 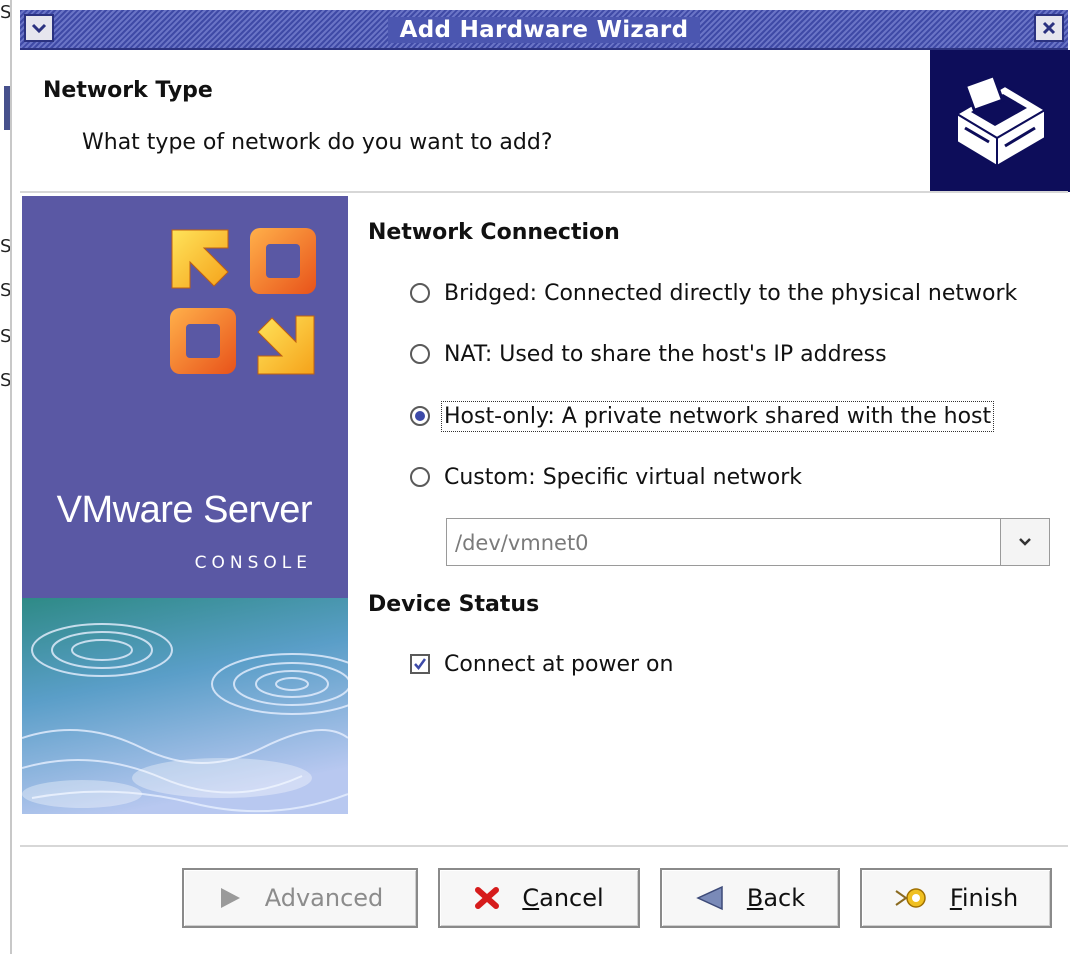 What do you see at coordinates (454, 604) in the screenshot?
I see `device-status-heading: Device Status` at bounding box center [454, 604].